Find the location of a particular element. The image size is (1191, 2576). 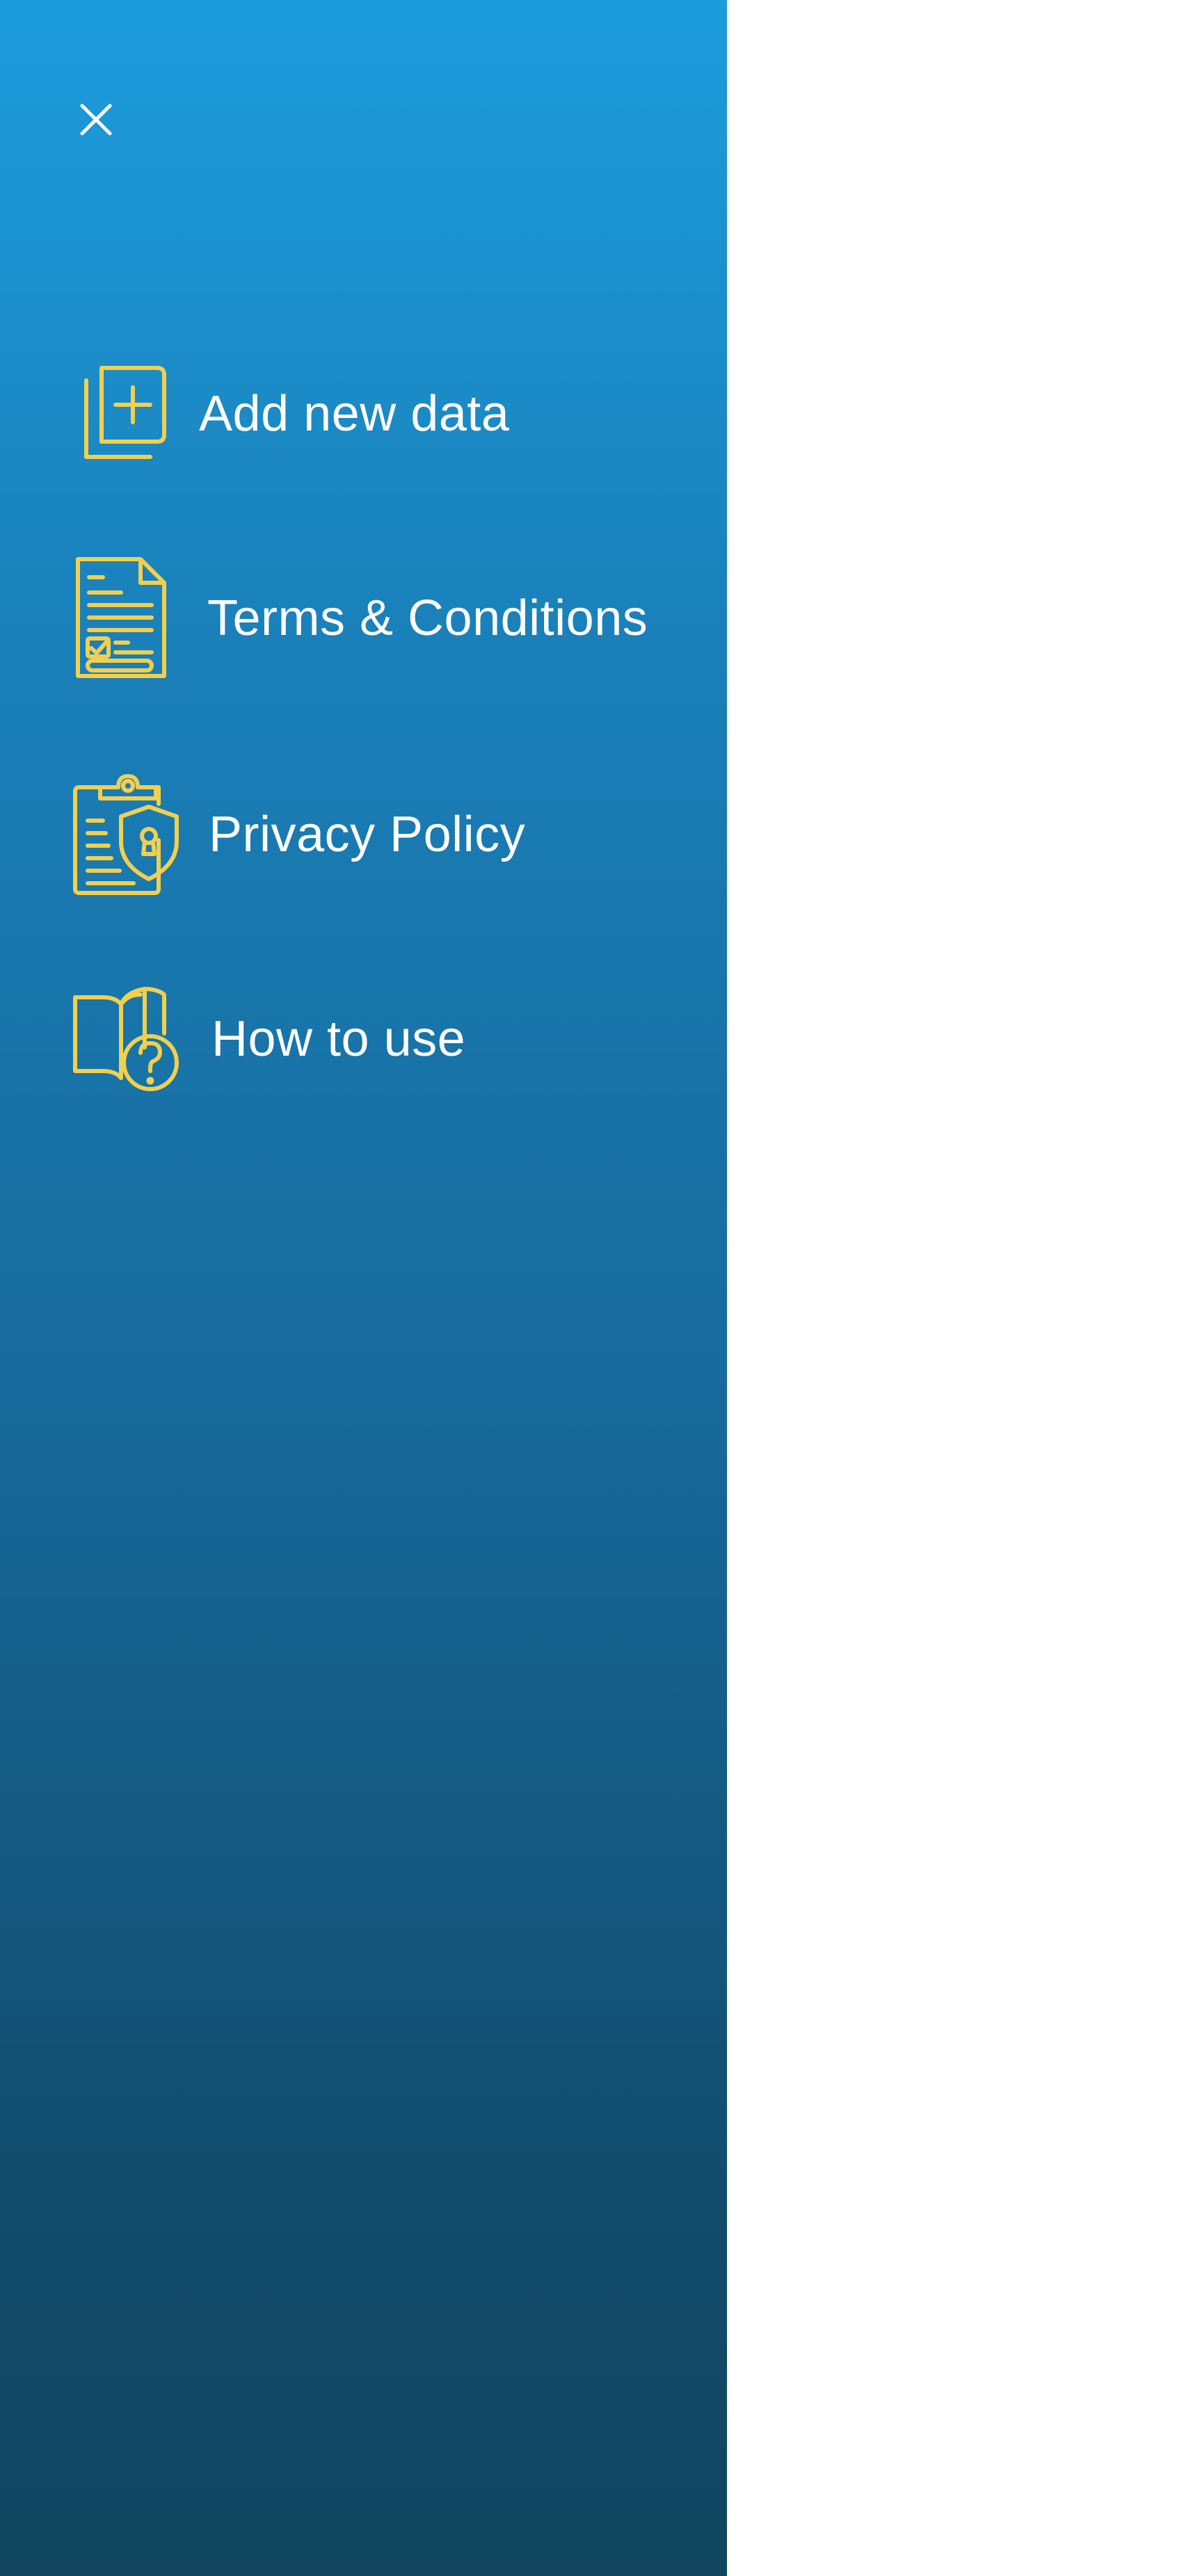

menu-item-add-new-data: Add new data is located at coordinates (291, 414).